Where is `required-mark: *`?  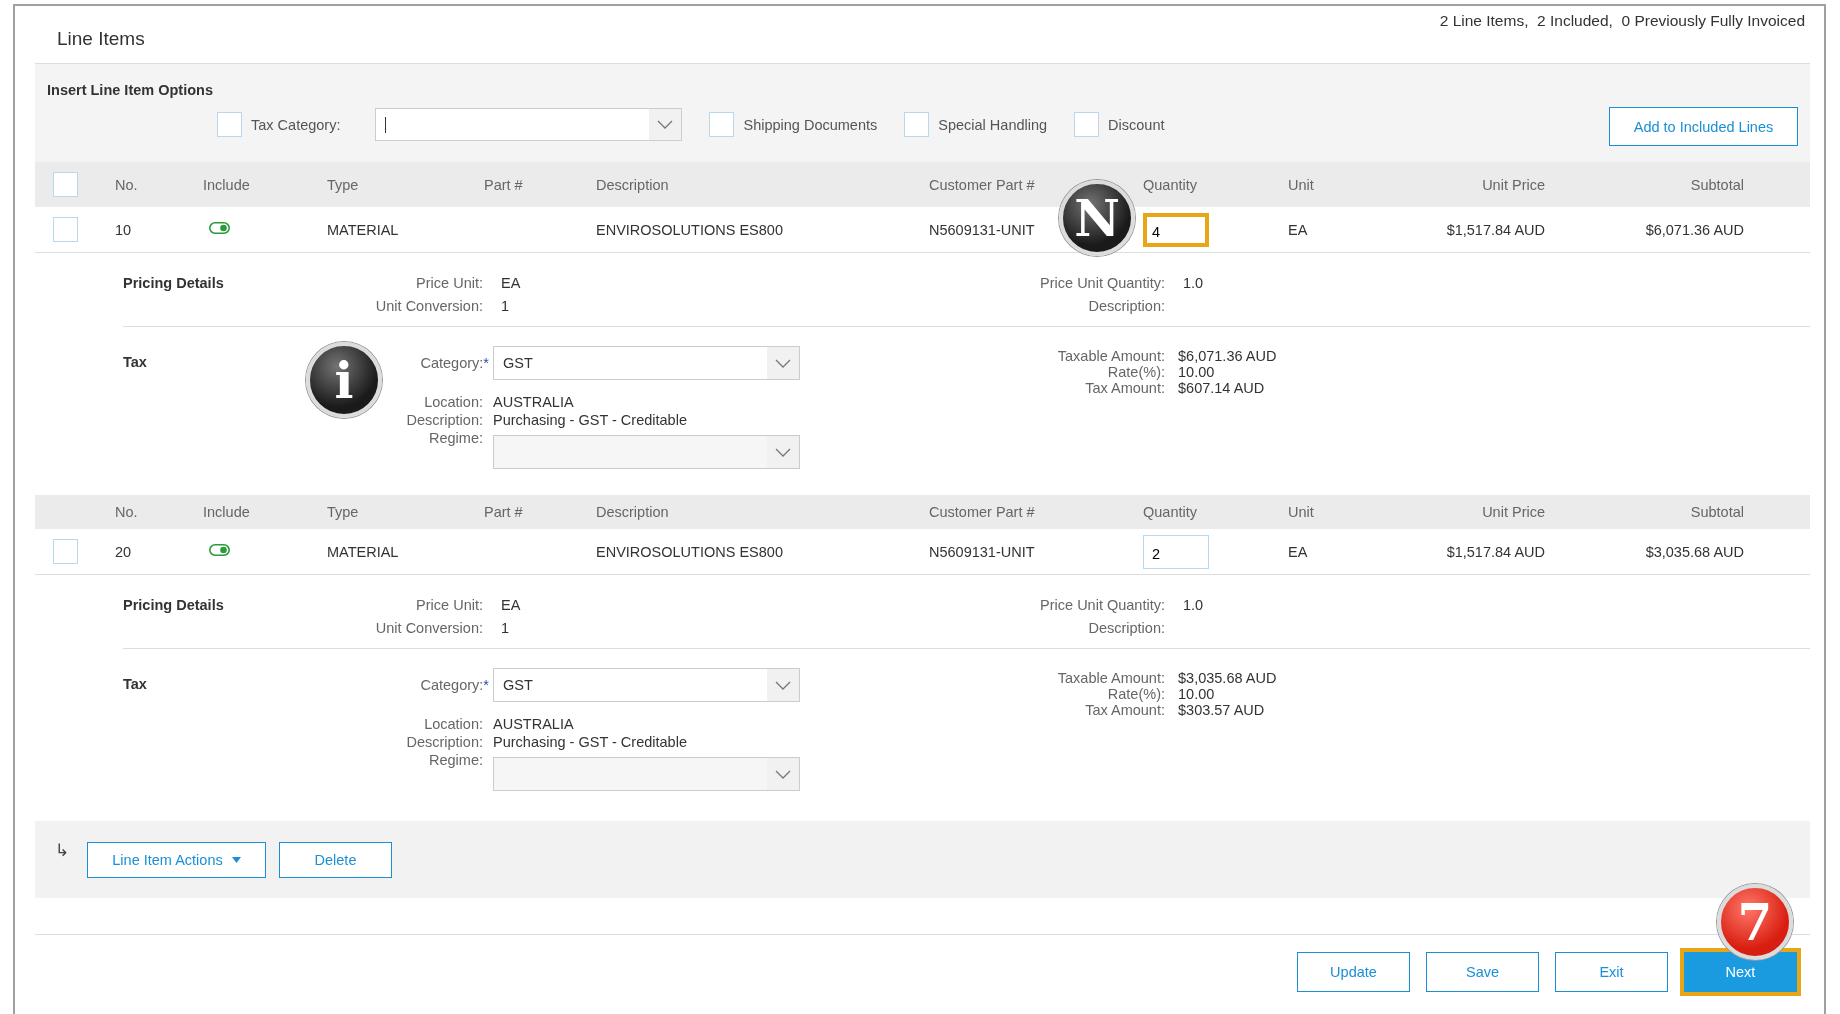 required-mark: * is located at coordinates (486, 685).